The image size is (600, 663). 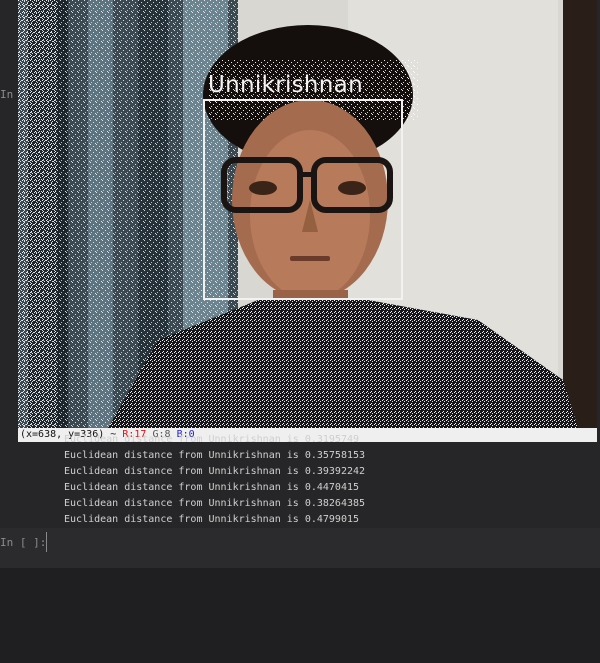 I want to click on cell-prompt: In, so click(x=7, y=94).